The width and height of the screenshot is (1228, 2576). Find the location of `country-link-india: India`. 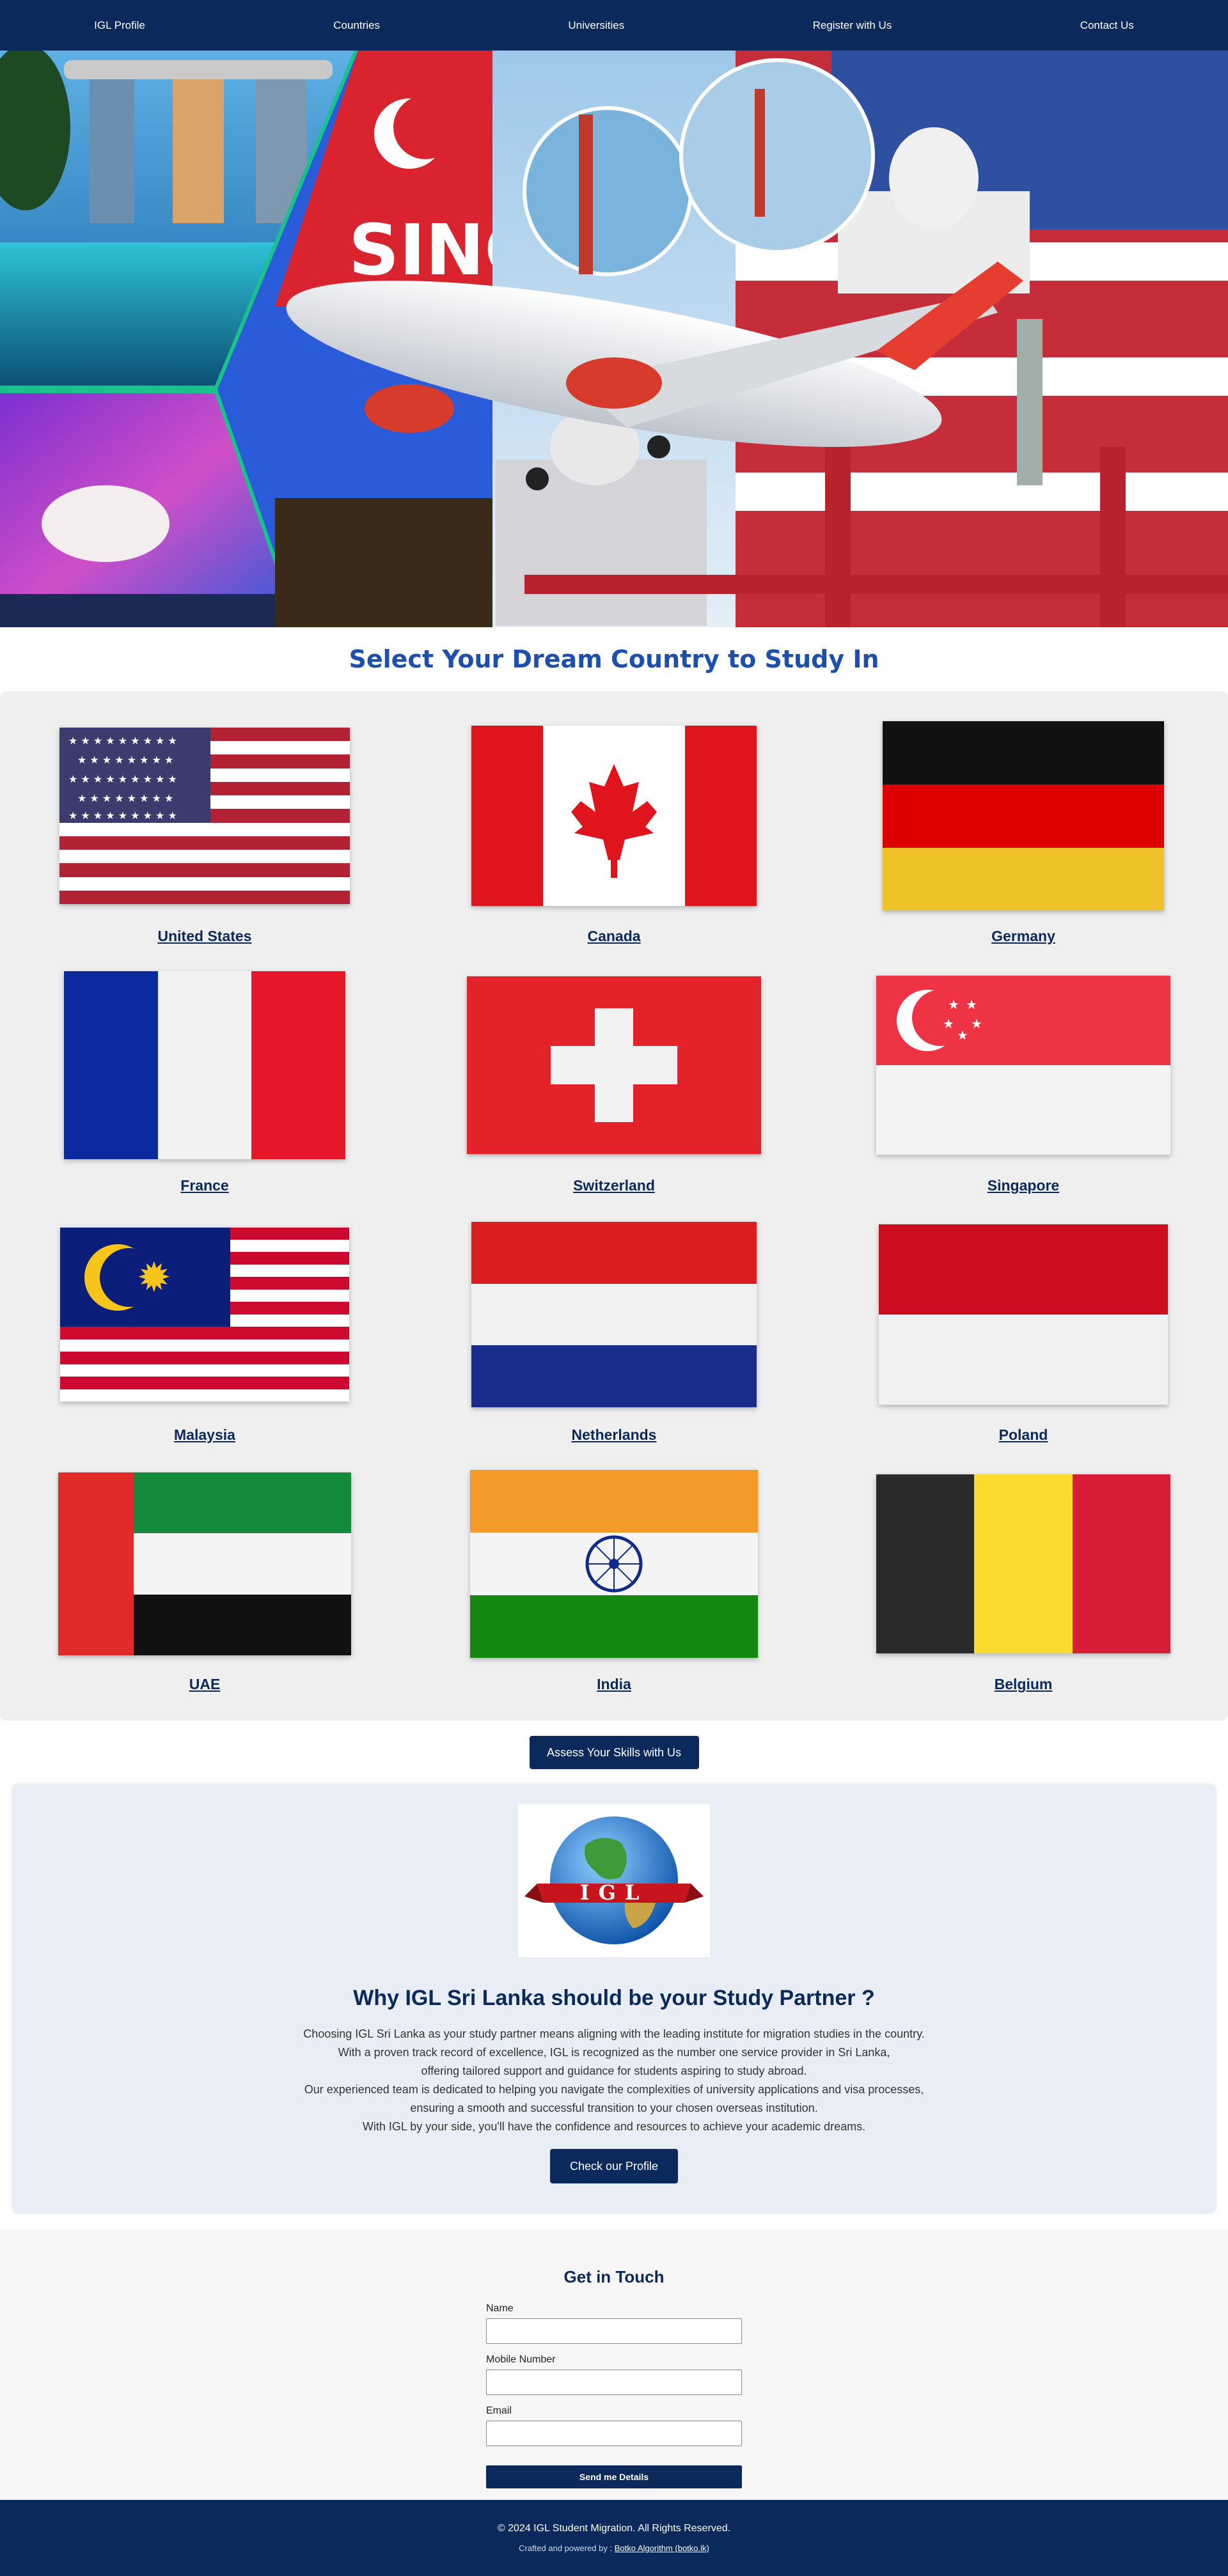

country-link-india: India is located at coordinates (614, 1685).